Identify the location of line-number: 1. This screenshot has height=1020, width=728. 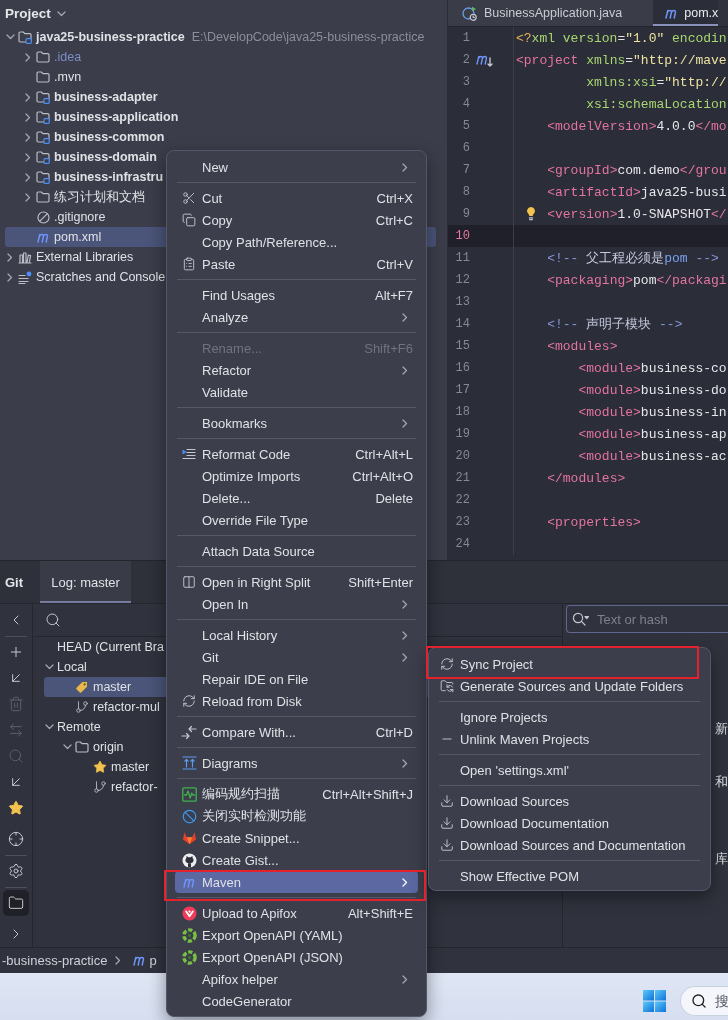
(465, 38).